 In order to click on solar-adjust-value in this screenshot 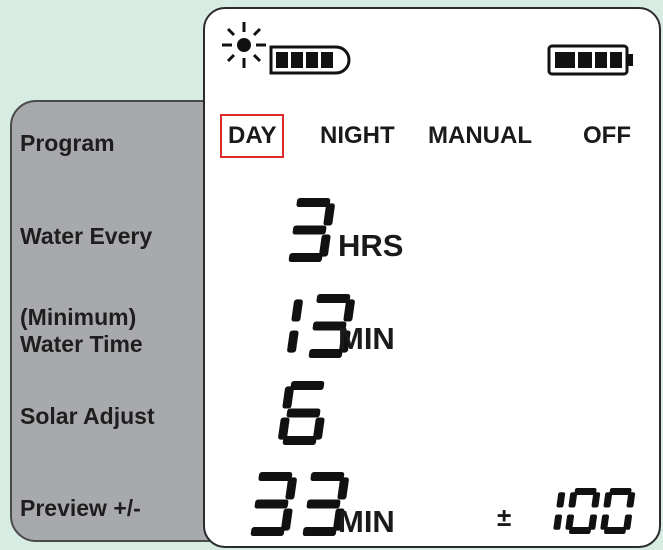, I will do `click(301, 413)`.